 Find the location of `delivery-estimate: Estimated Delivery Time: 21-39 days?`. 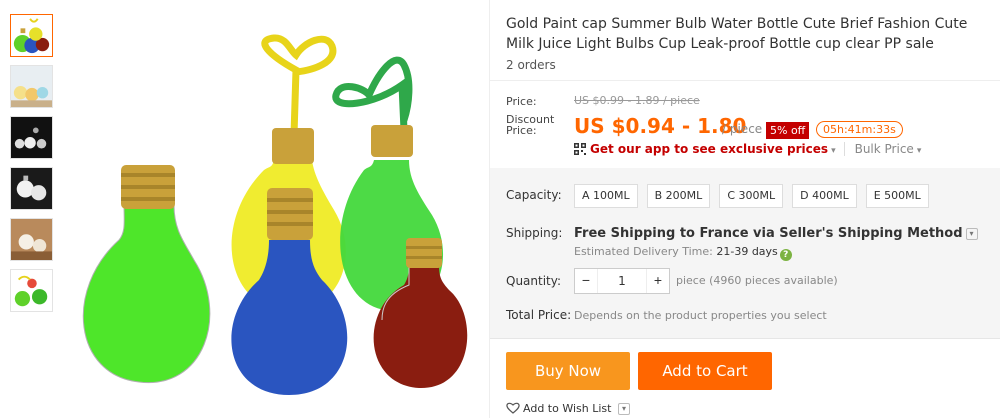

delivery-estimate: Estimated Delivery Time: 21-39 days? is located at coordinates (683, 253).